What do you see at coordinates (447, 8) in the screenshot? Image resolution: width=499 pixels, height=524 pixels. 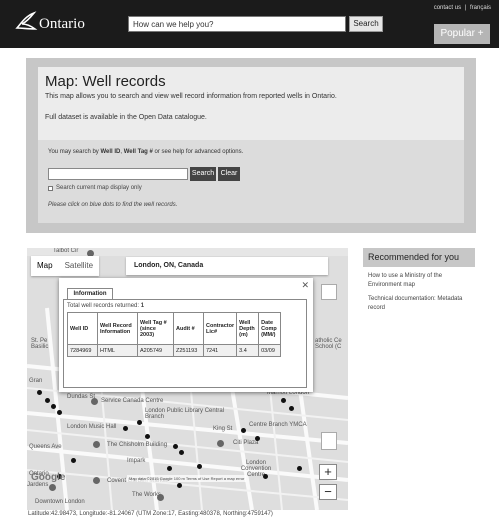 I see `contact-us-link: contact us` at bounding box center [447, 8].